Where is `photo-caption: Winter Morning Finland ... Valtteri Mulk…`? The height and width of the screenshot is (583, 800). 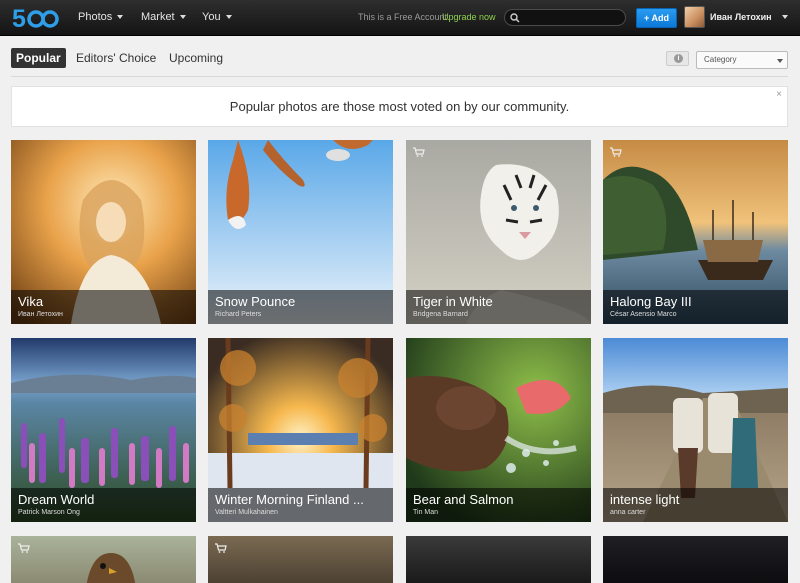 photo-caption: Winter Morning Finland ... Valtteri Mulk… is located at coordinates (300, 505).